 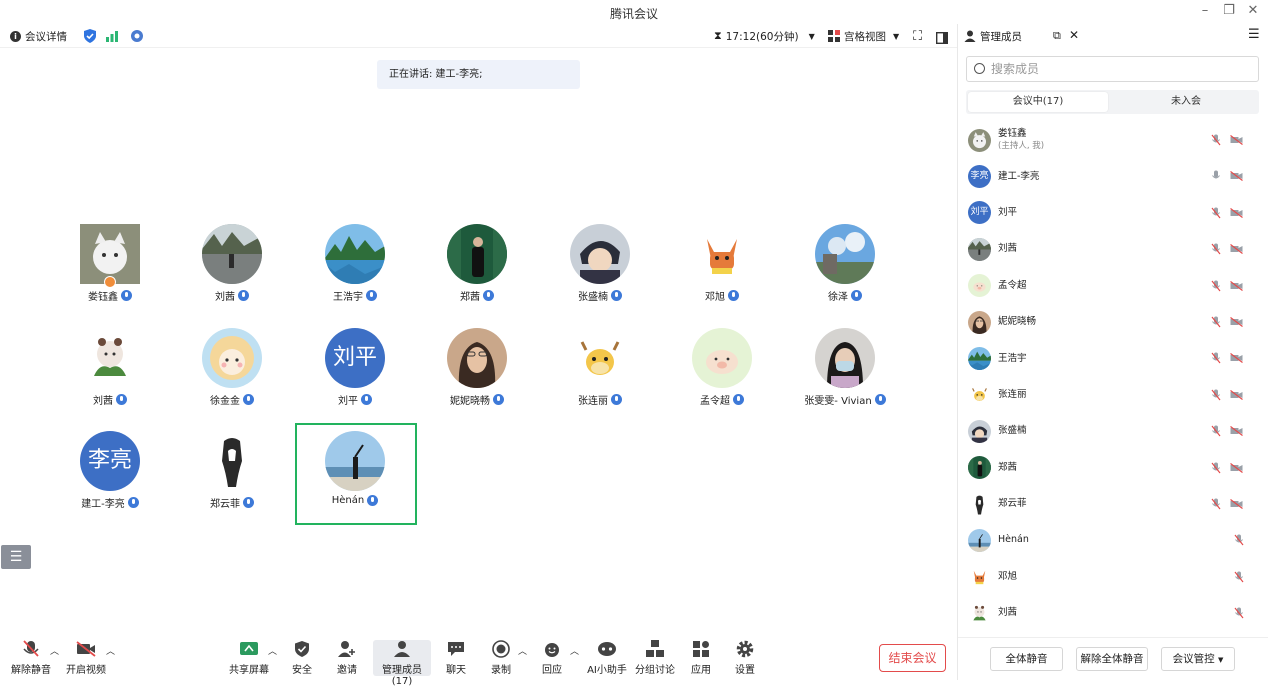 What do you see at coordinates (745, 658) in the screenshot?
I see `settings-button: 设置` at bounding box center [745, 658].